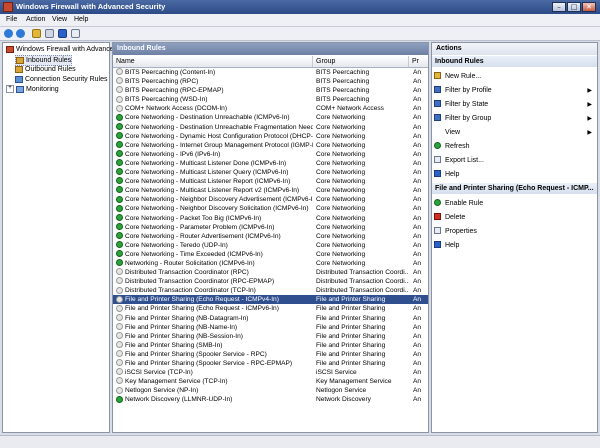 This screenshot has width=600, height=448. What do you see at coordinates (176, 245) in the screenshot?
I see `rule-name-text: Core Networking - Teredo (UDP-In)` at bounding box center [176, 245].